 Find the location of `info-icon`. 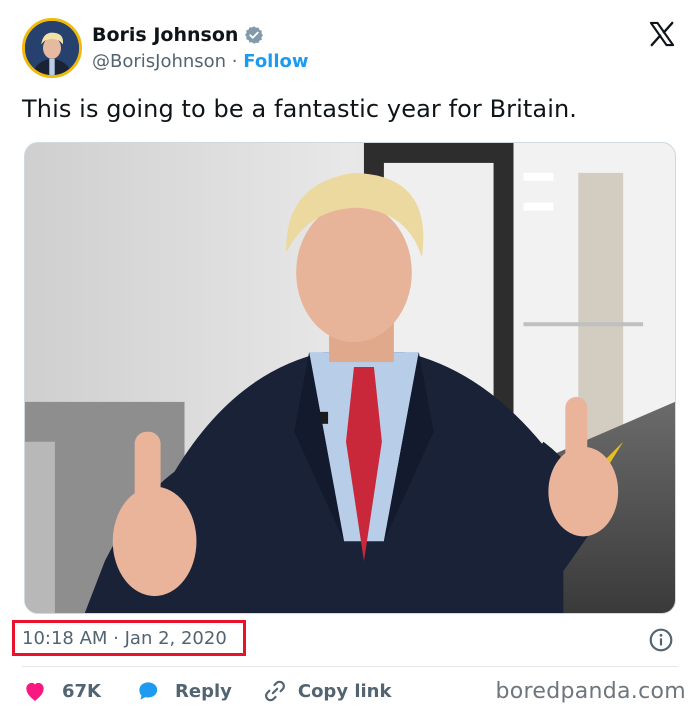

info-icon is located at coordinates (661, 640).